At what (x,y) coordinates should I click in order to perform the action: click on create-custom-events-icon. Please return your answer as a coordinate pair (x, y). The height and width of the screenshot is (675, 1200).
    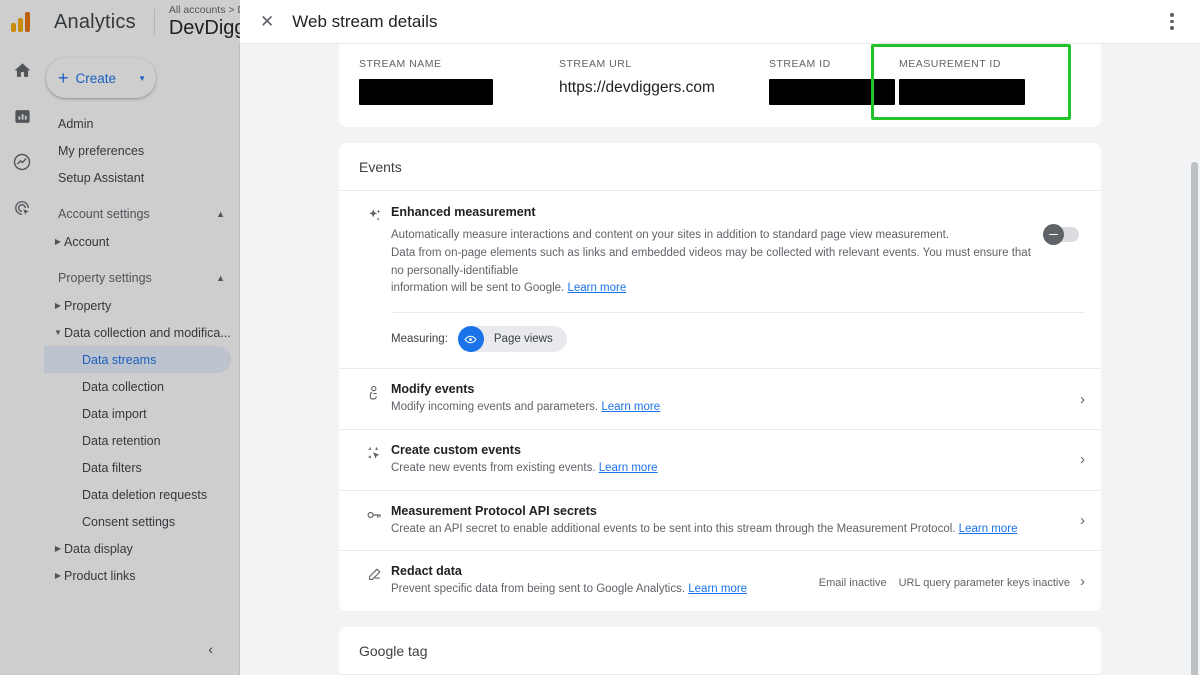
    Looking at the image, I should click on (374, 452).